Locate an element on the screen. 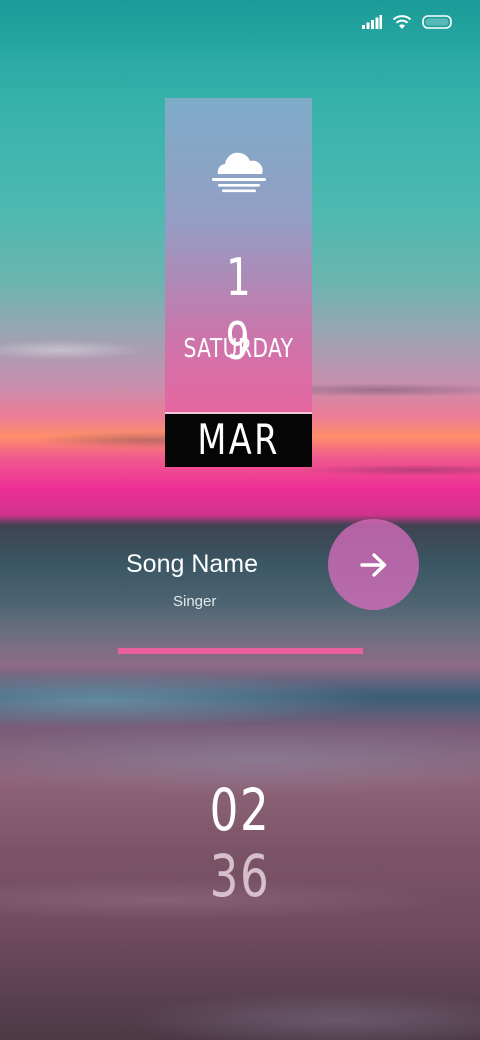  month-label: MAR is located at coordinates (238, 439).